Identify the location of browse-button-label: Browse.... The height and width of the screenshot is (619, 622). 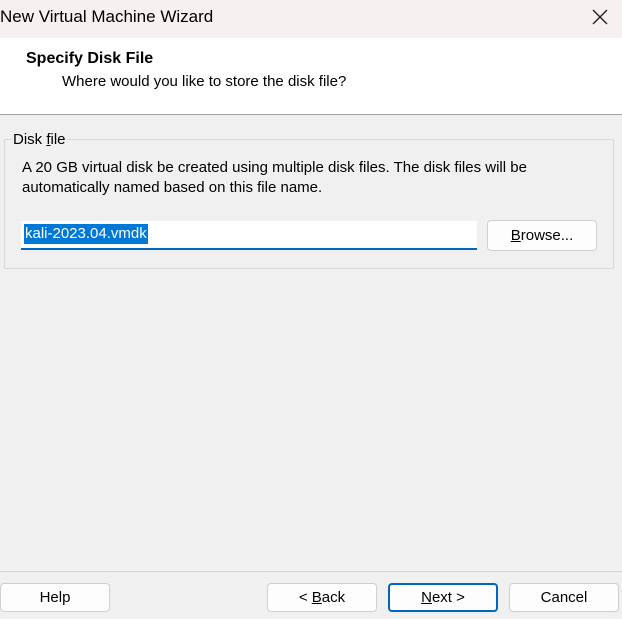
(542, 235).